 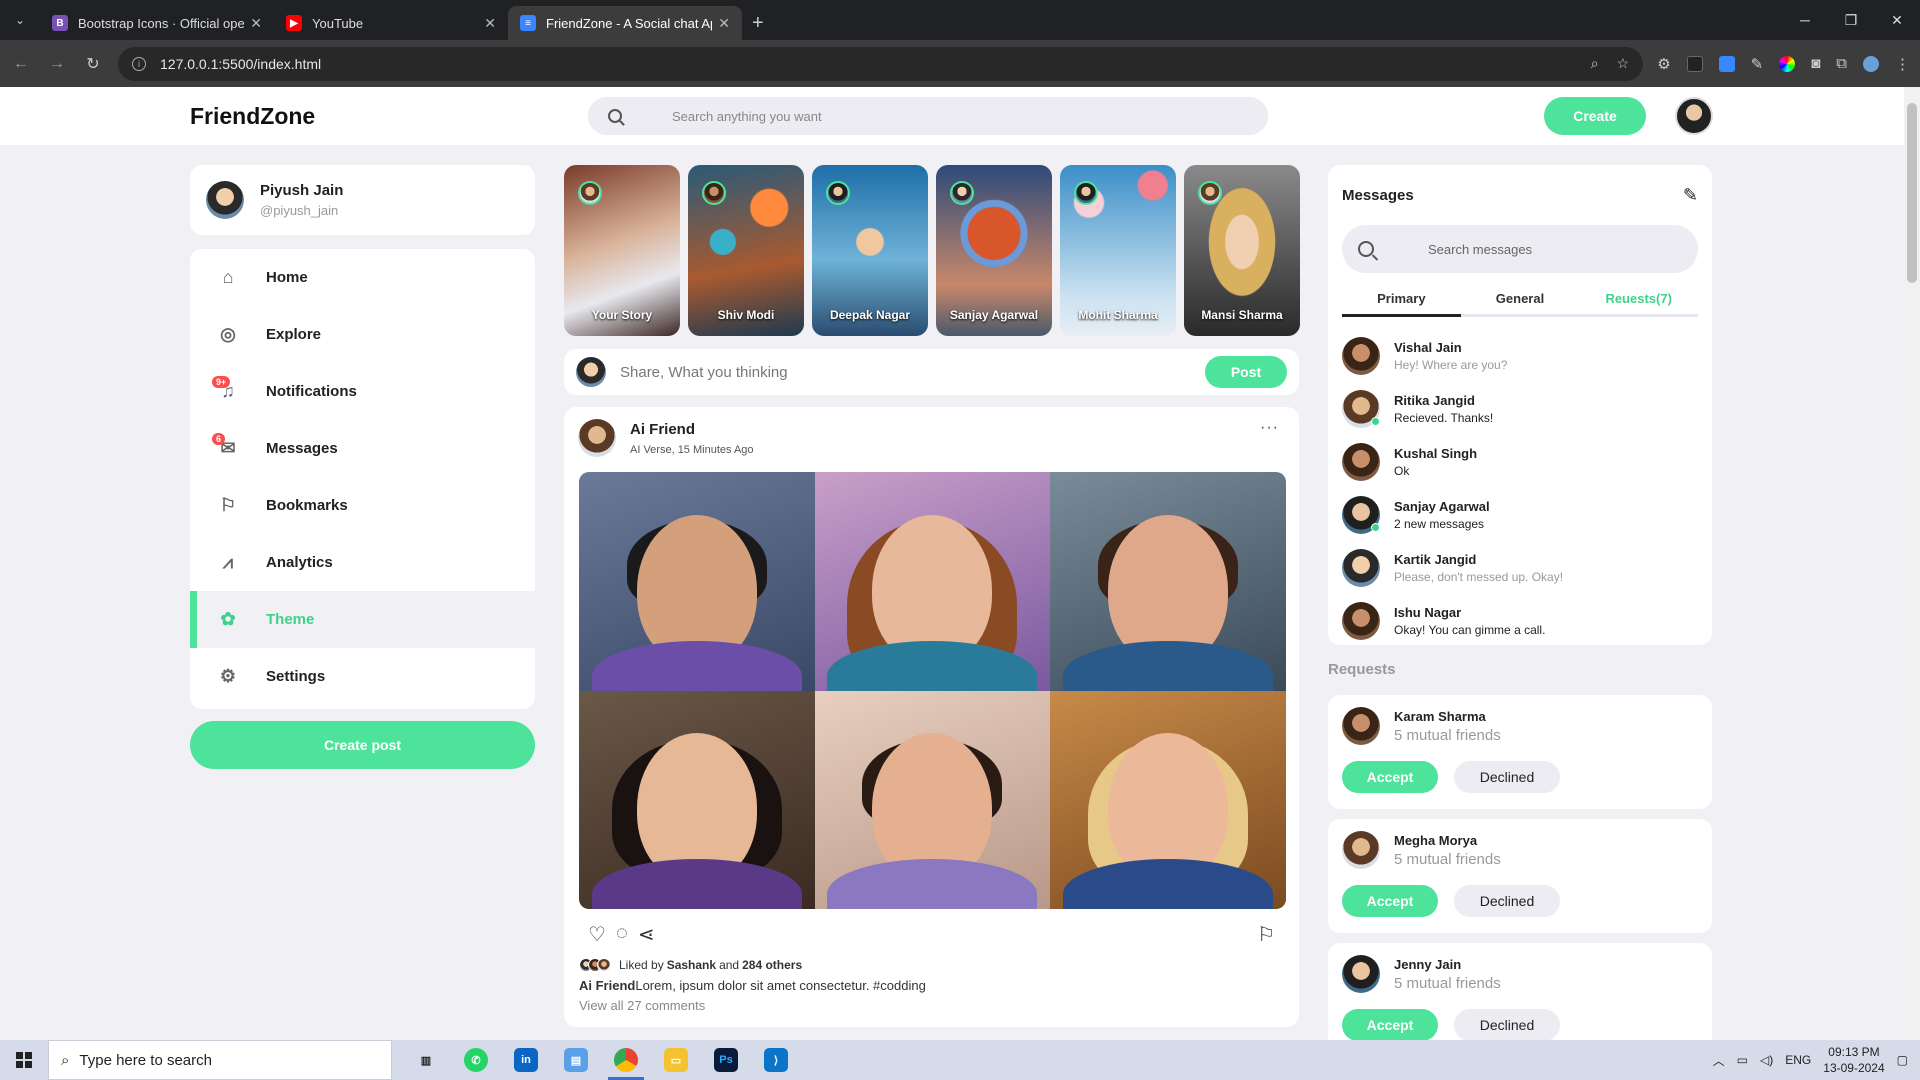 What do you see at coordinates (476, 1060) in the screenshot?
I see `whatsapp-icon: ✆` at bounding box center [476, 1060].